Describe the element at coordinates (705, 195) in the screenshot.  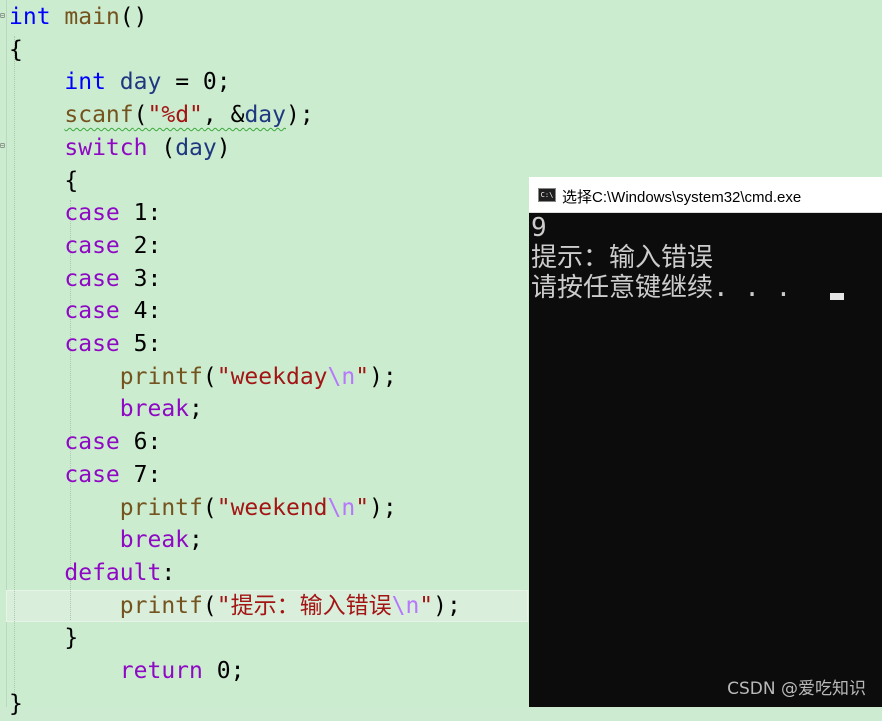
I see `console-titlebar: C:\ 选择C:\Windows\system32\cmd.exe` at that location.